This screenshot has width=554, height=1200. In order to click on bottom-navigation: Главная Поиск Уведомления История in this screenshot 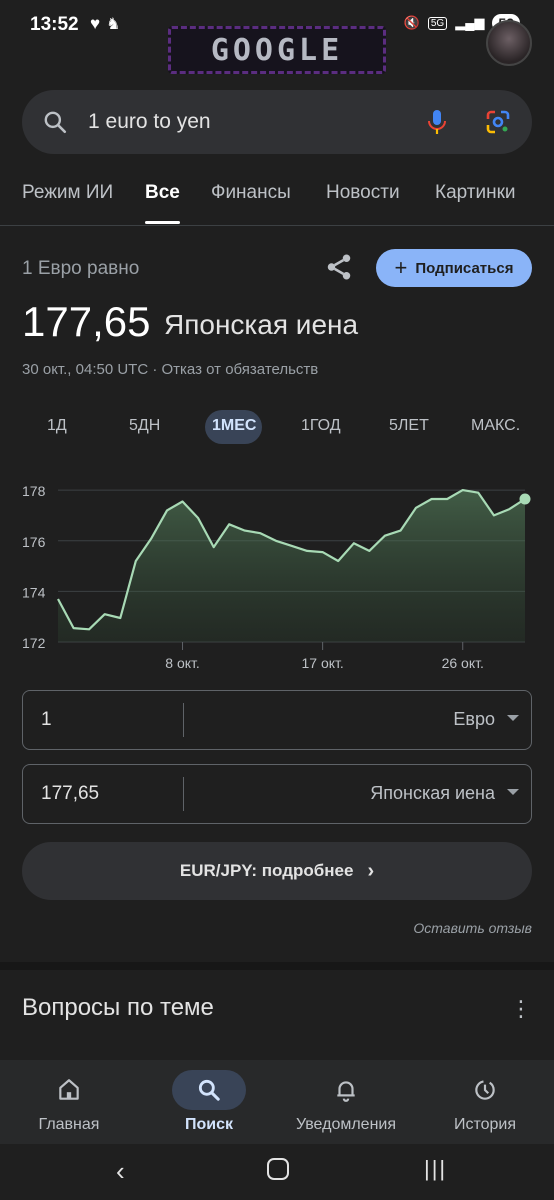, I will do `click(277, 1102)`.